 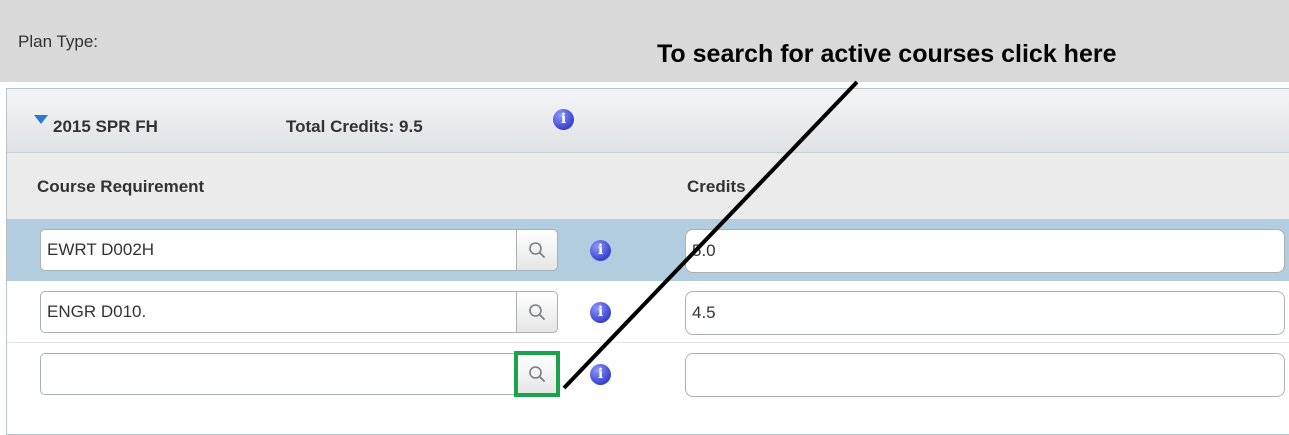 What do you see at coordinates (985, 313) in the screenshot?
I see `credits-input: 4.5` at bounding box center [985, 313].